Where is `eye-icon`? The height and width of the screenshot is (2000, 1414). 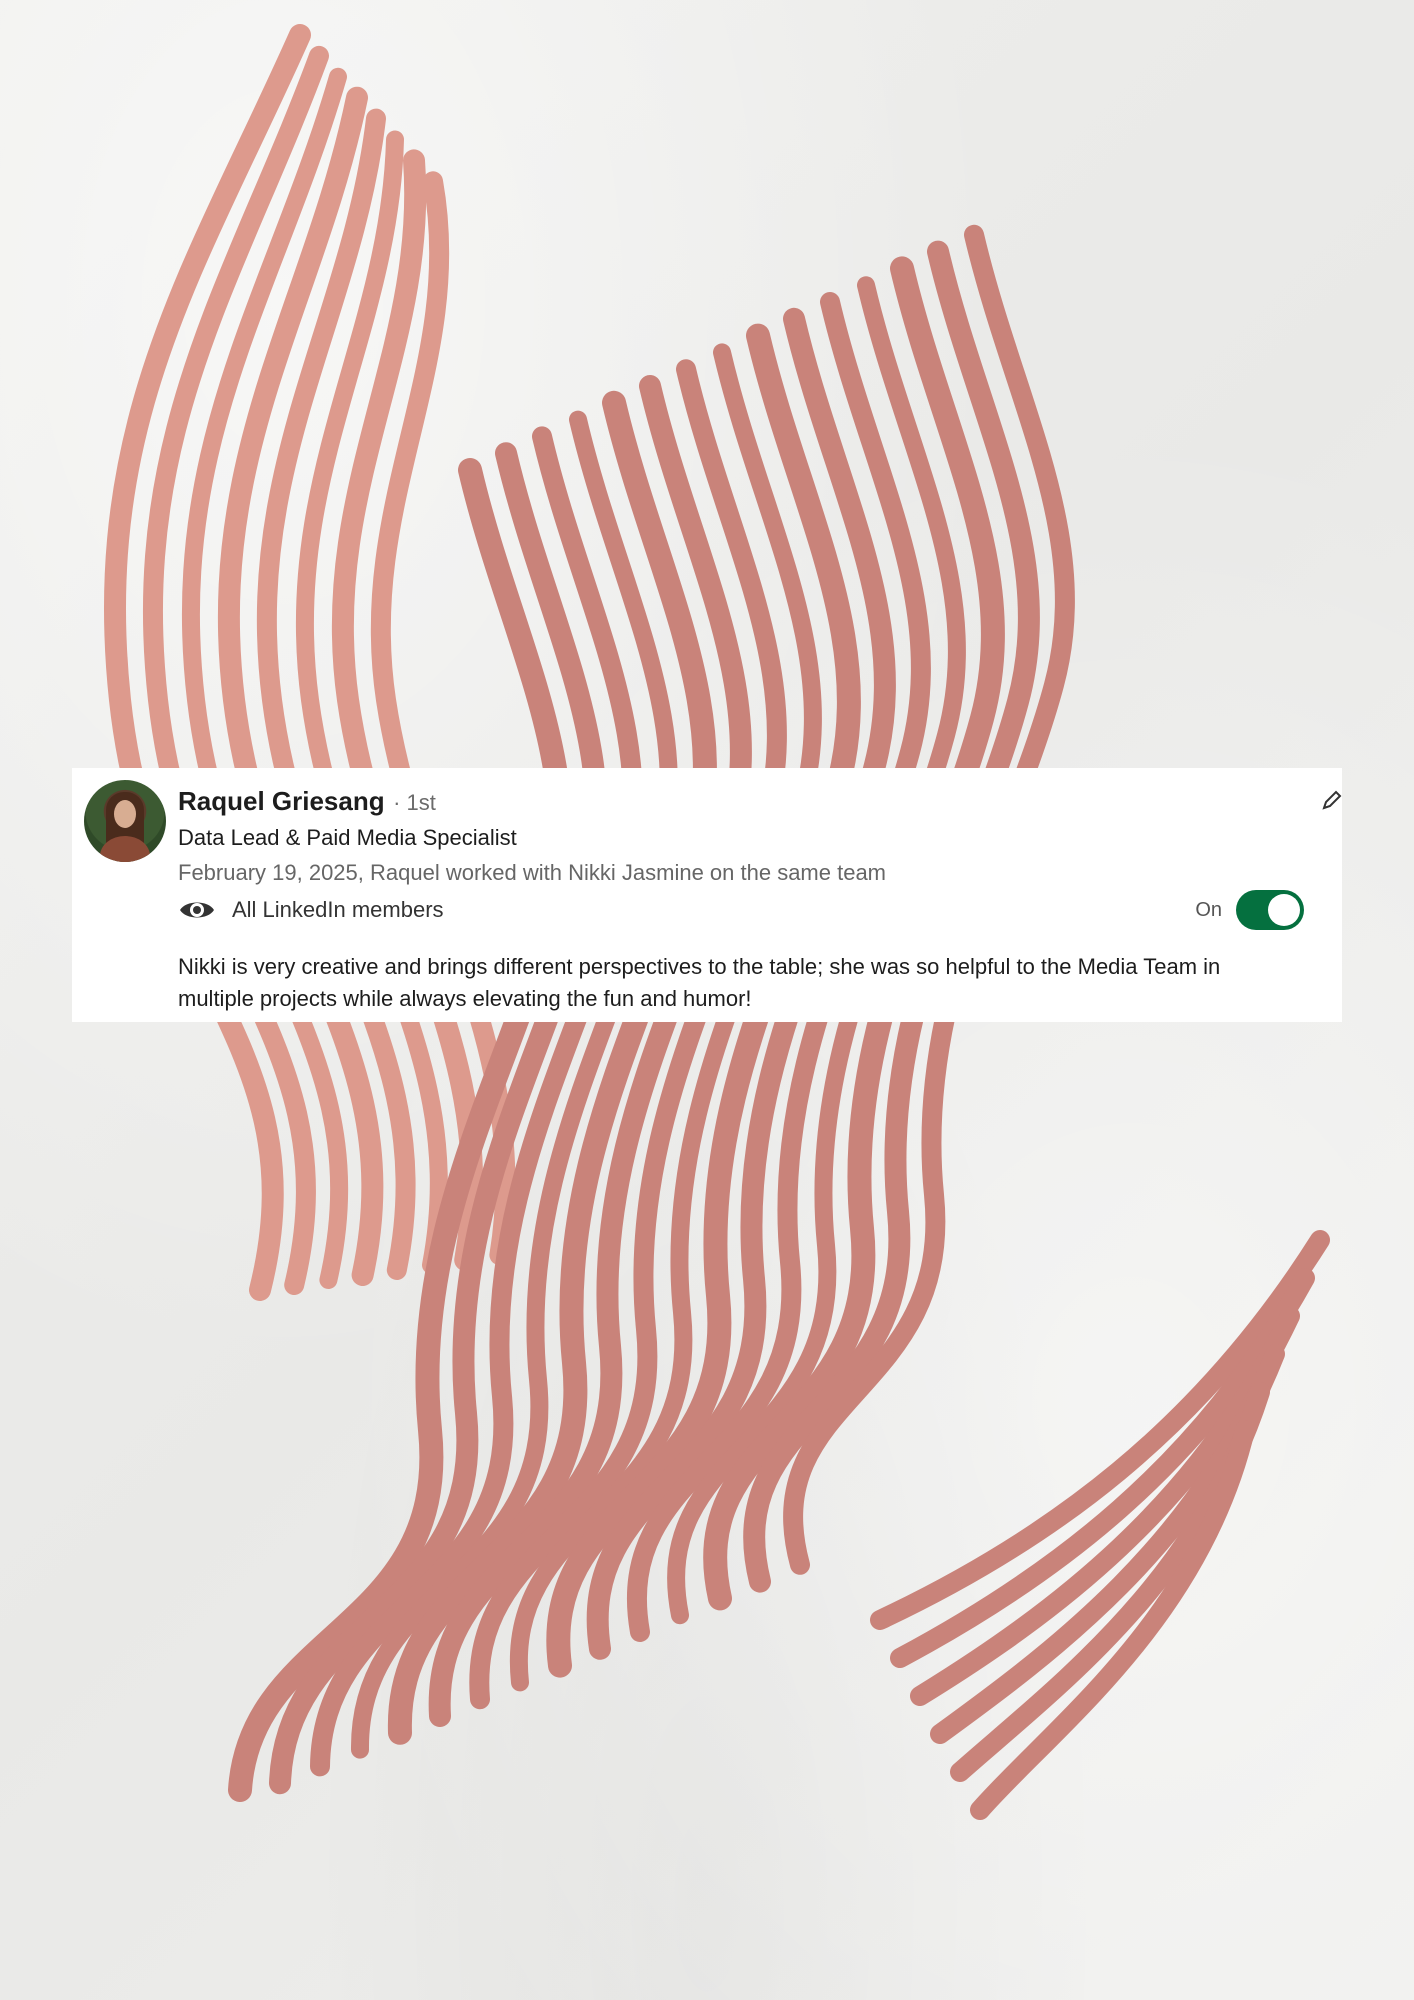
eye-icon is located at coordinates (197, 910).